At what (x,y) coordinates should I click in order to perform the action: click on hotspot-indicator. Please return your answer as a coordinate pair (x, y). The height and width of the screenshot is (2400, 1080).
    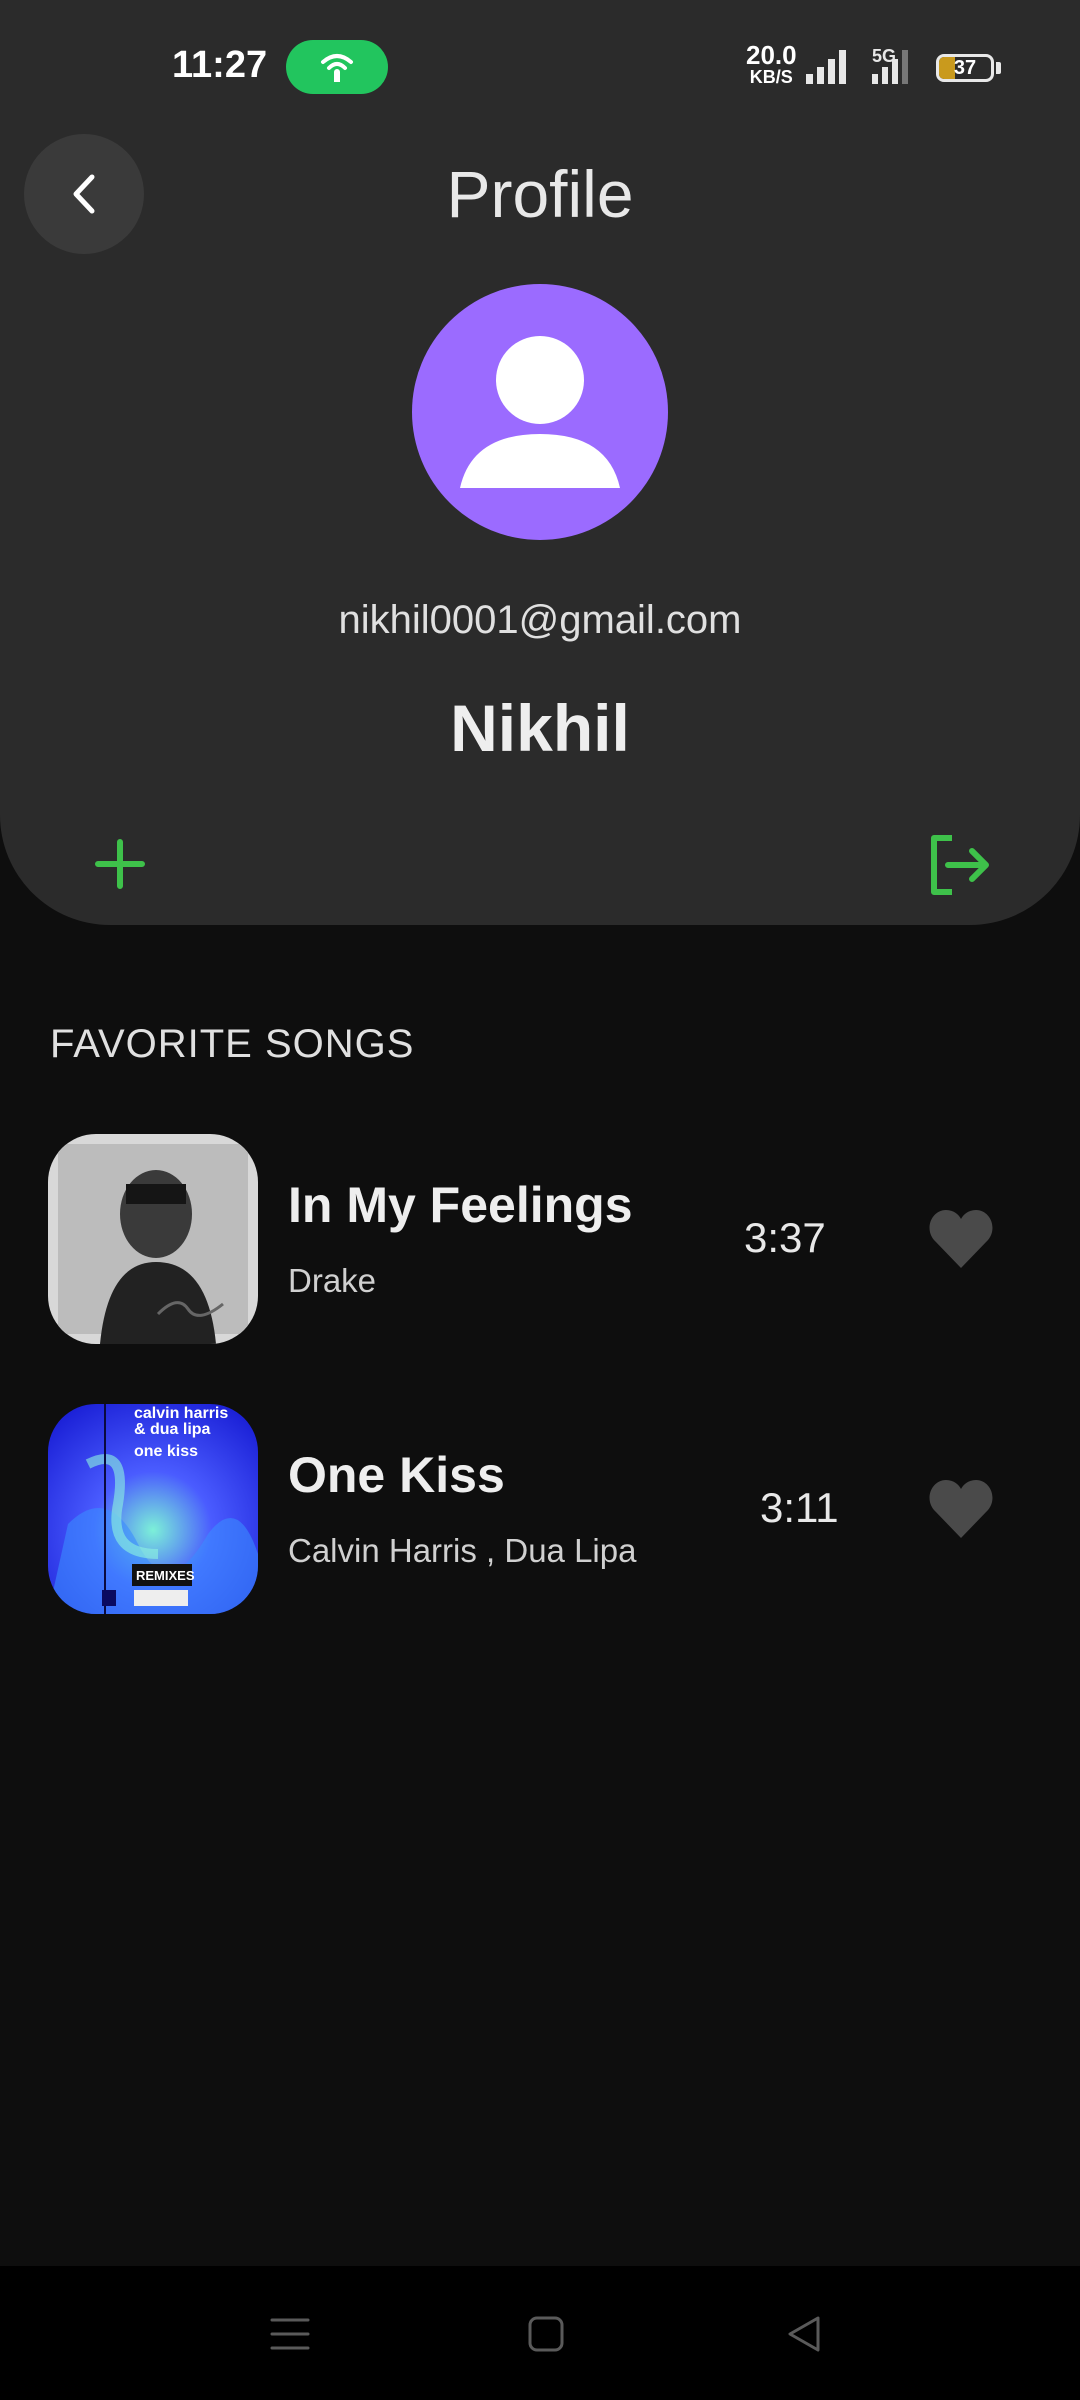
    Looking at the image, I should click on (337, 67).